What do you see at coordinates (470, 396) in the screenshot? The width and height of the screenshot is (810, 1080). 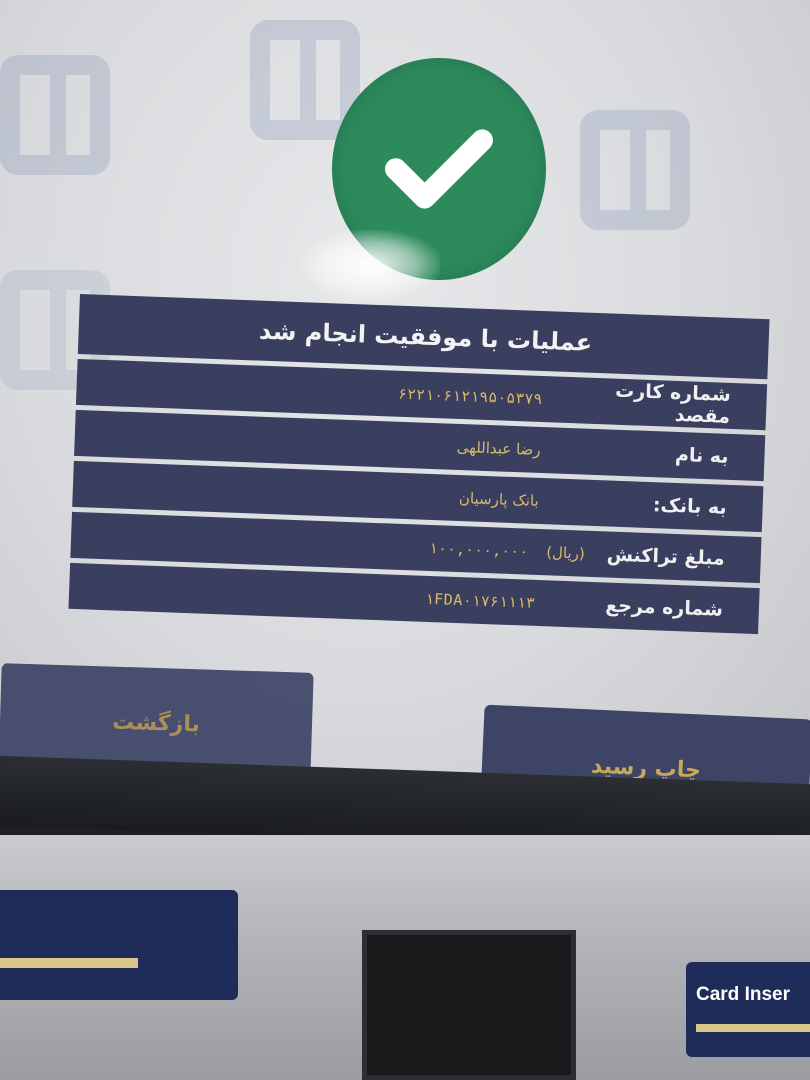 I see `destination-card-number: ۶۲۲۱۰۶۱۲۱۹۵۰۵۳۷۹` at bounding box center [470, 396].